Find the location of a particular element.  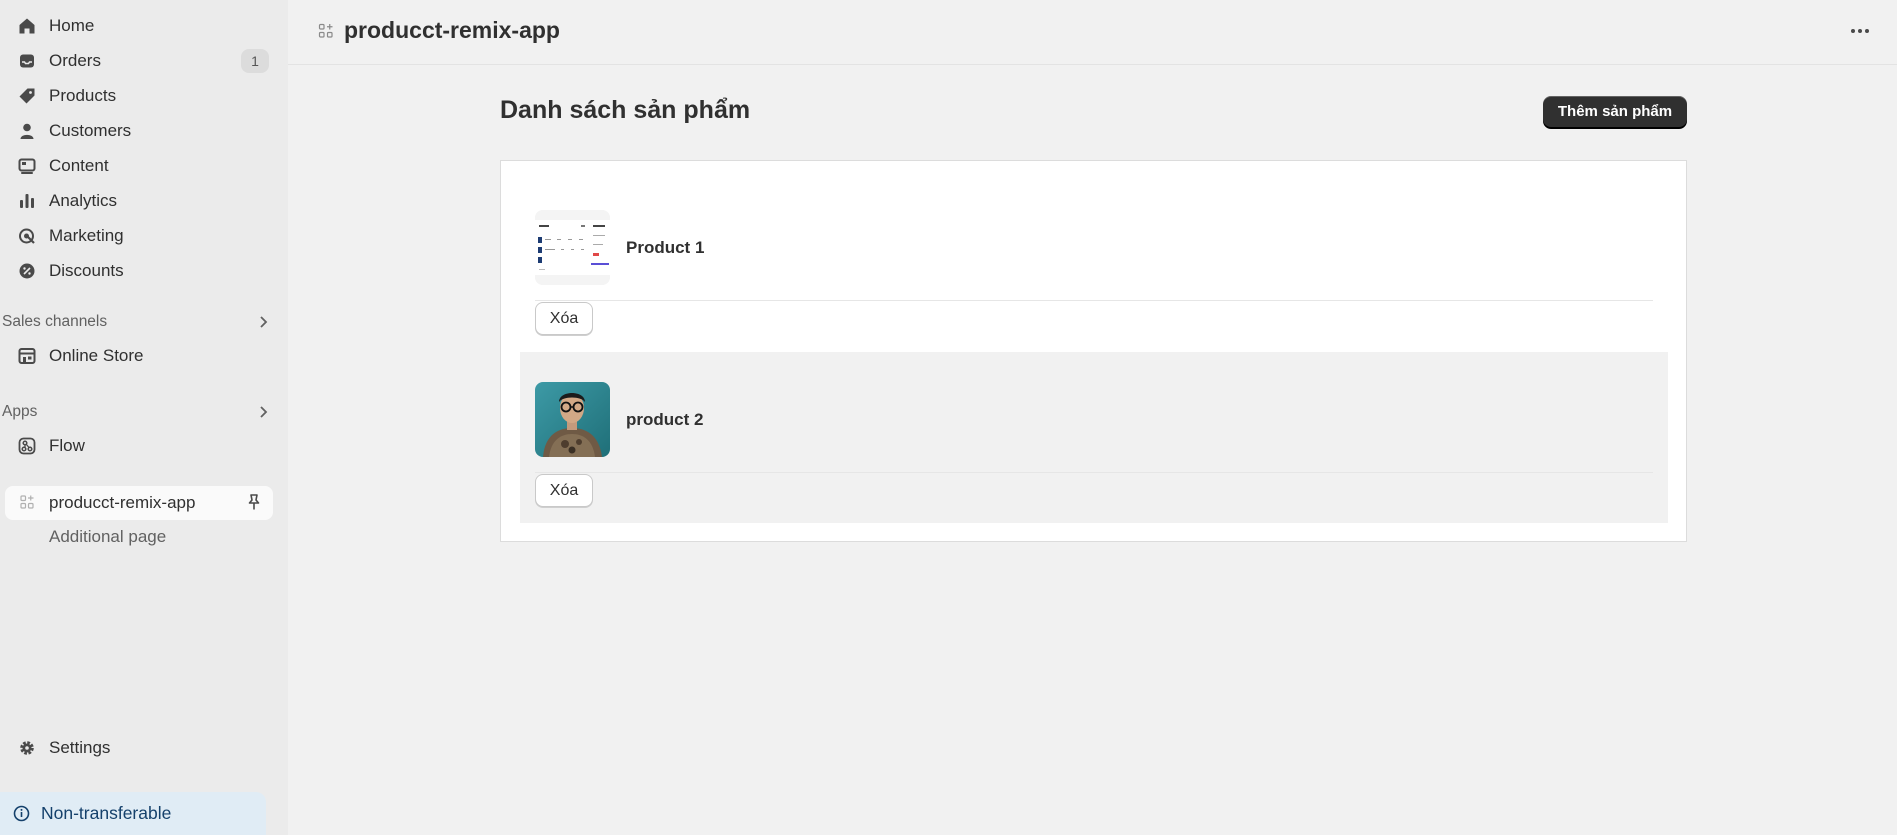

target-icon is located at coordinates (27, 236).